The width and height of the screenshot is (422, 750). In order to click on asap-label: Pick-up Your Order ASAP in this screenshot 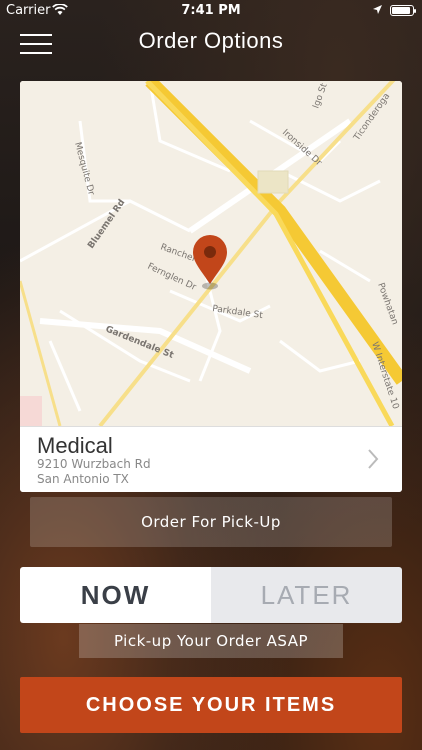, I will do `click(211, 641)`.